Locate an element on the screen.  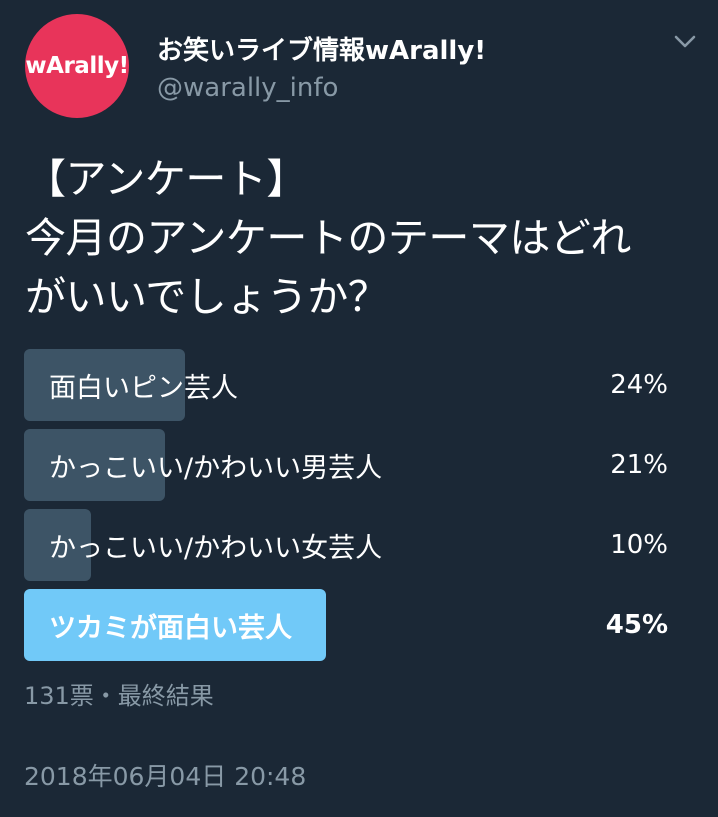
avatar: wArally! is located at coordinates (77, 66).